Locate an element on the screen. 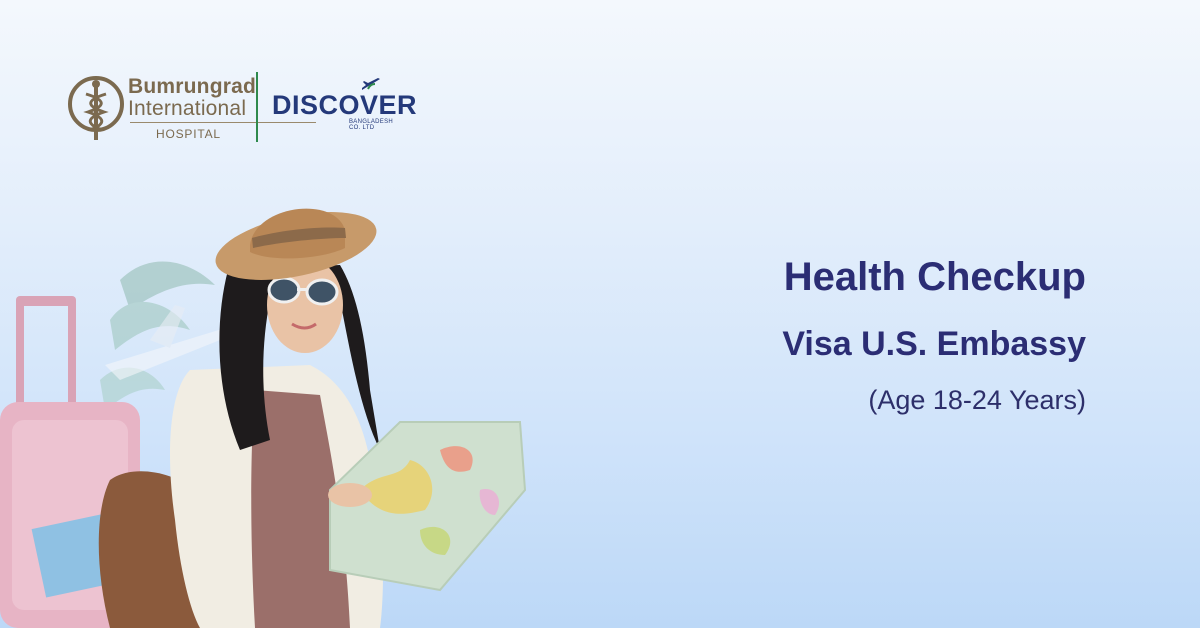 This screenshot has height=628, width=1200. headline-title: Health Checkup is located at coordinates (934, 277).